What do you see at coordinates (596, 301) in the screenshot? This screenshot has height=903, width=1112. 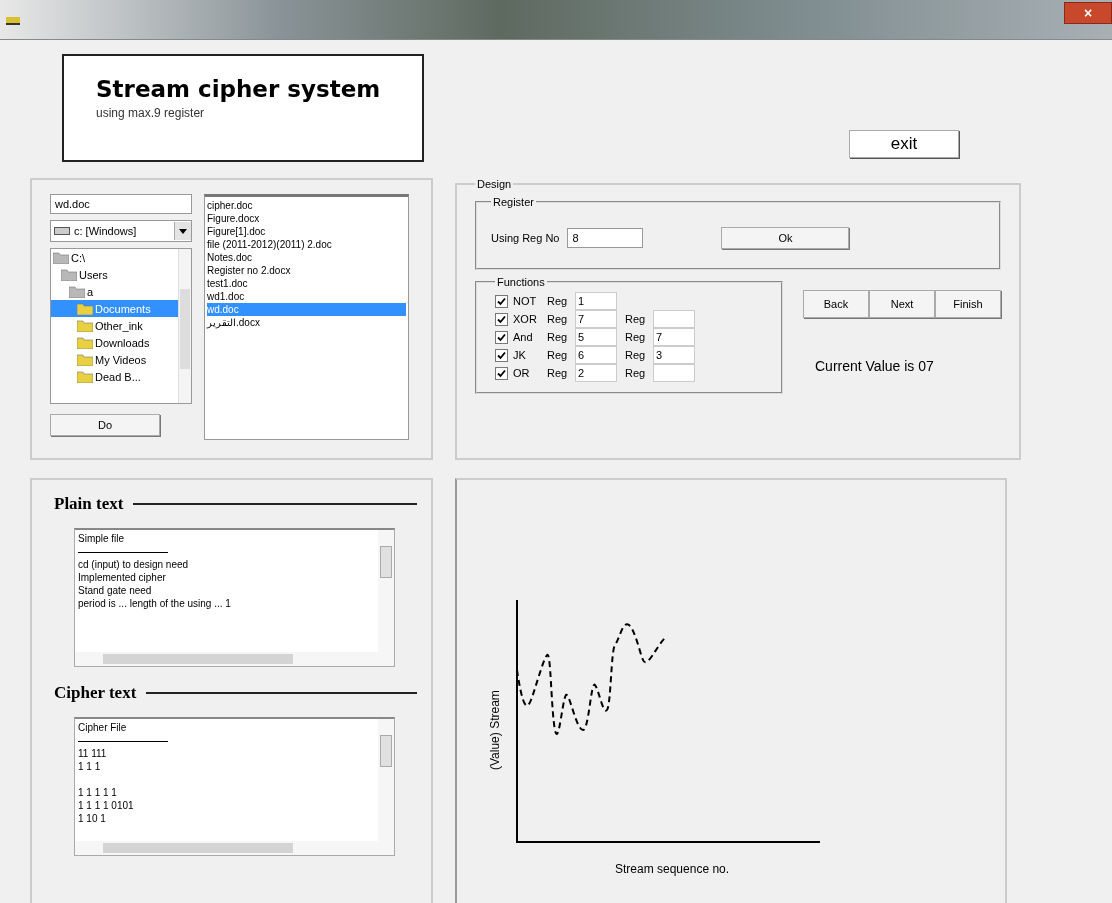 I see `reg-field: 1` at bounding box center [596, 301].